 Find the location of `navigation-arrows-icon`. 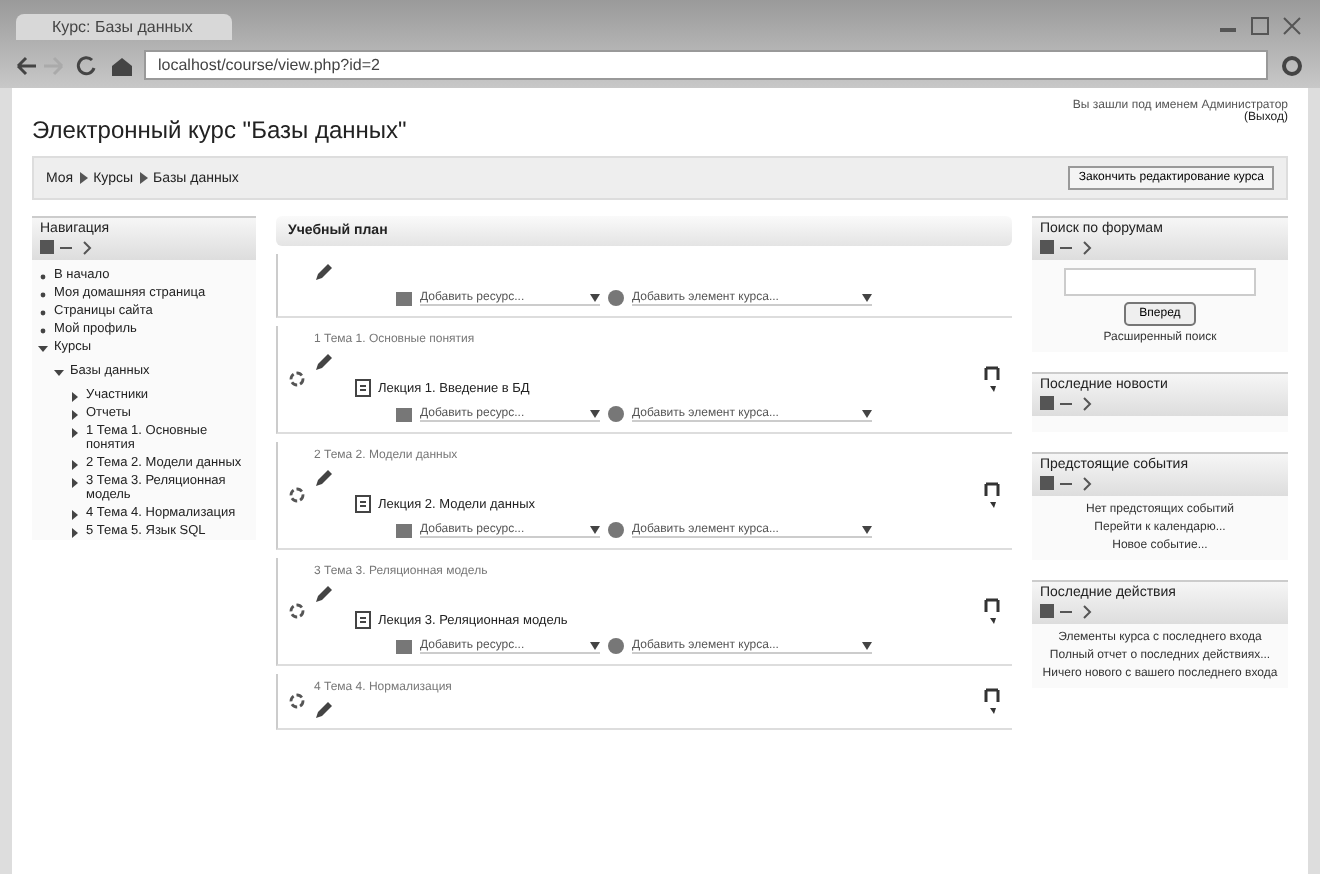

navigation-arrows-icon is located at coordinates (74, 65).